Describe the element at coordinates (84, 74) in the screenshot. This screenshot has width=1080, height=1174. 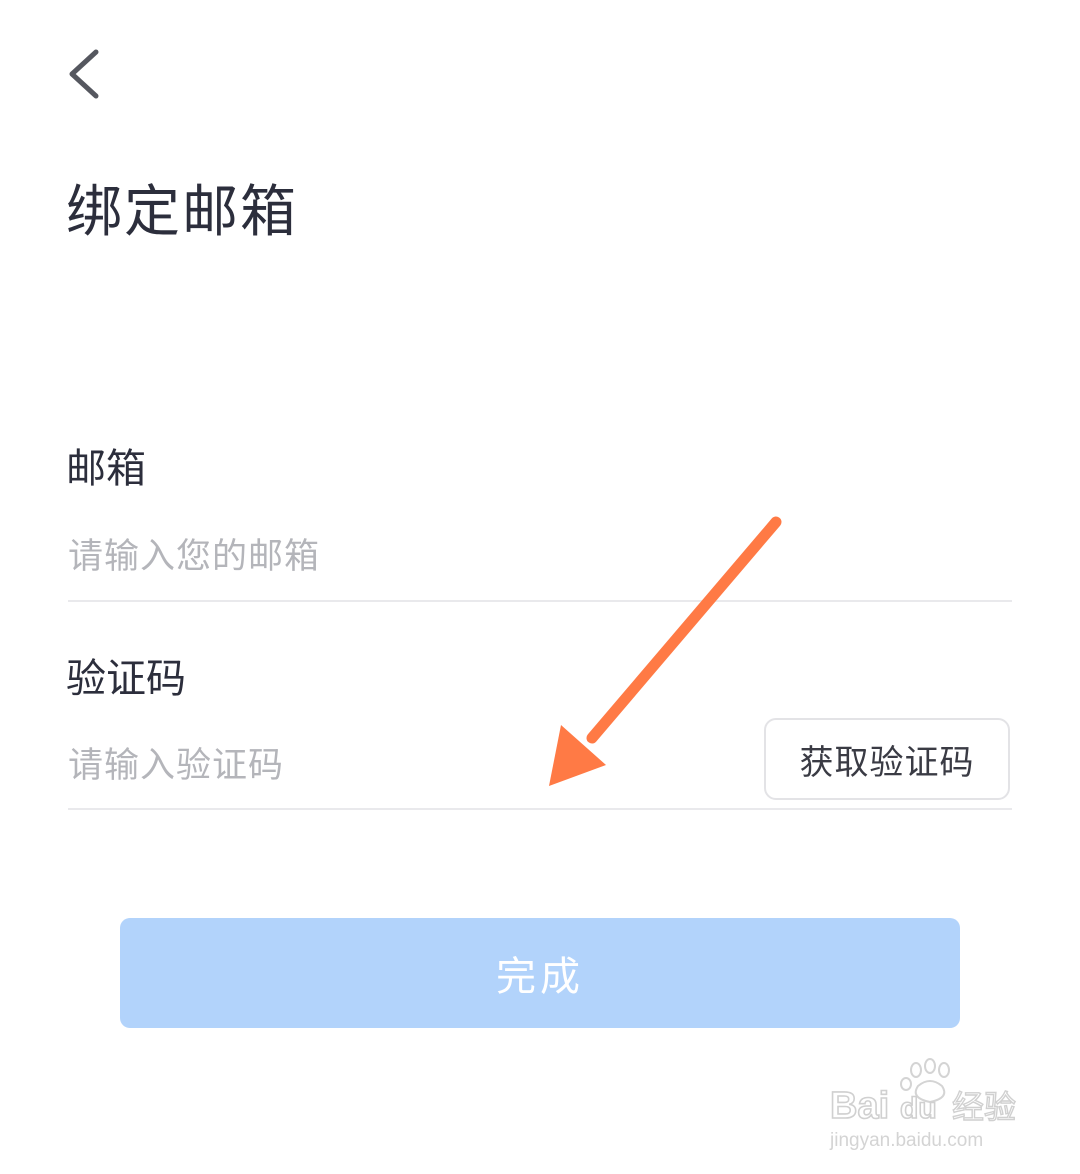
I see `chevron-left-icon` at that location.